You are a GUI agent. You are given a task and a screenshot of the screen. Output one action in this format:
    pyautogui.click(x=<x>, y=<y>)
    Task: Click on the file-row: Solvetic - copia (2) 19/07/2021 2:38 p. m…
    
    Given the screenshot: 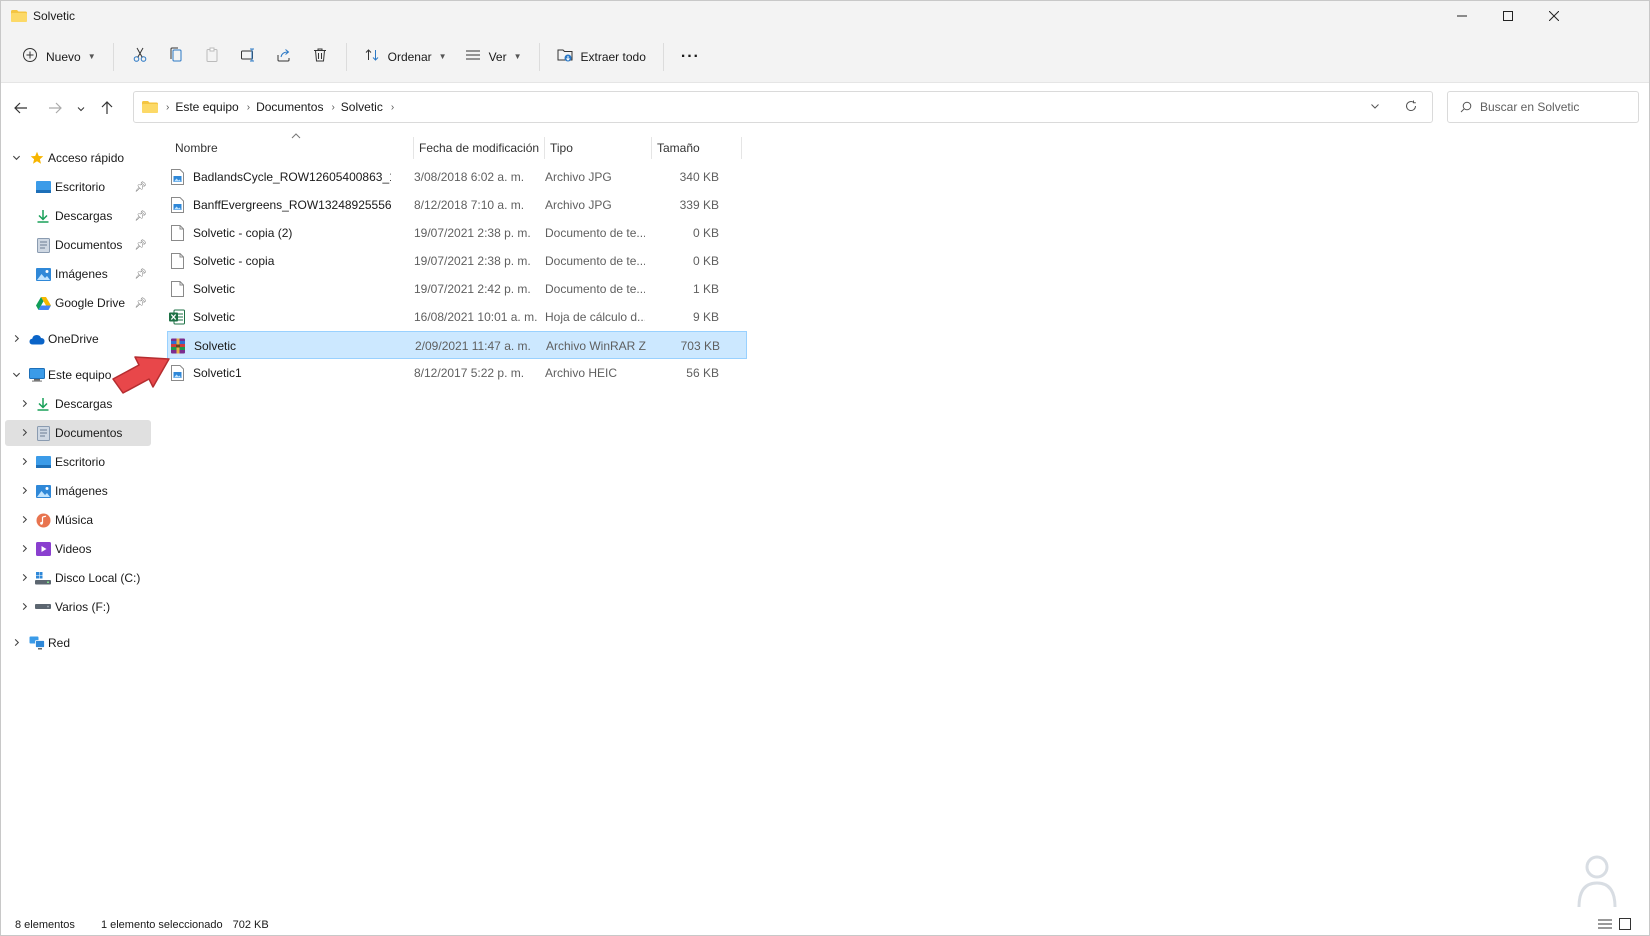 What is the action you would take?
    pyautogui.click(x=457, y=233)
    